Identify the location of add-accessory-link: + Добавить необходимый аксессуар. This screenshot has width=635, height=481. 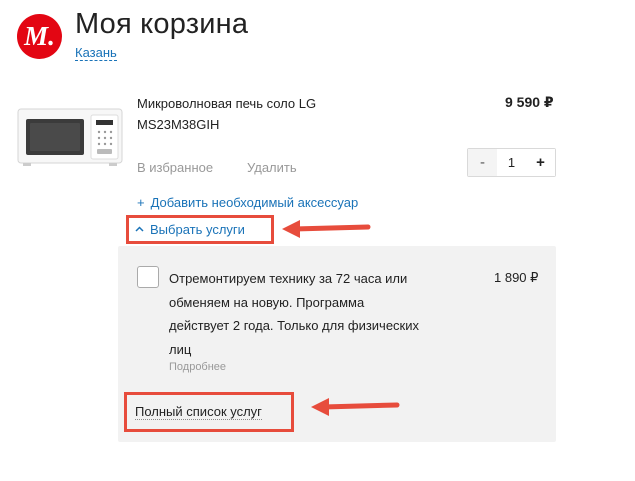
(247, 202).